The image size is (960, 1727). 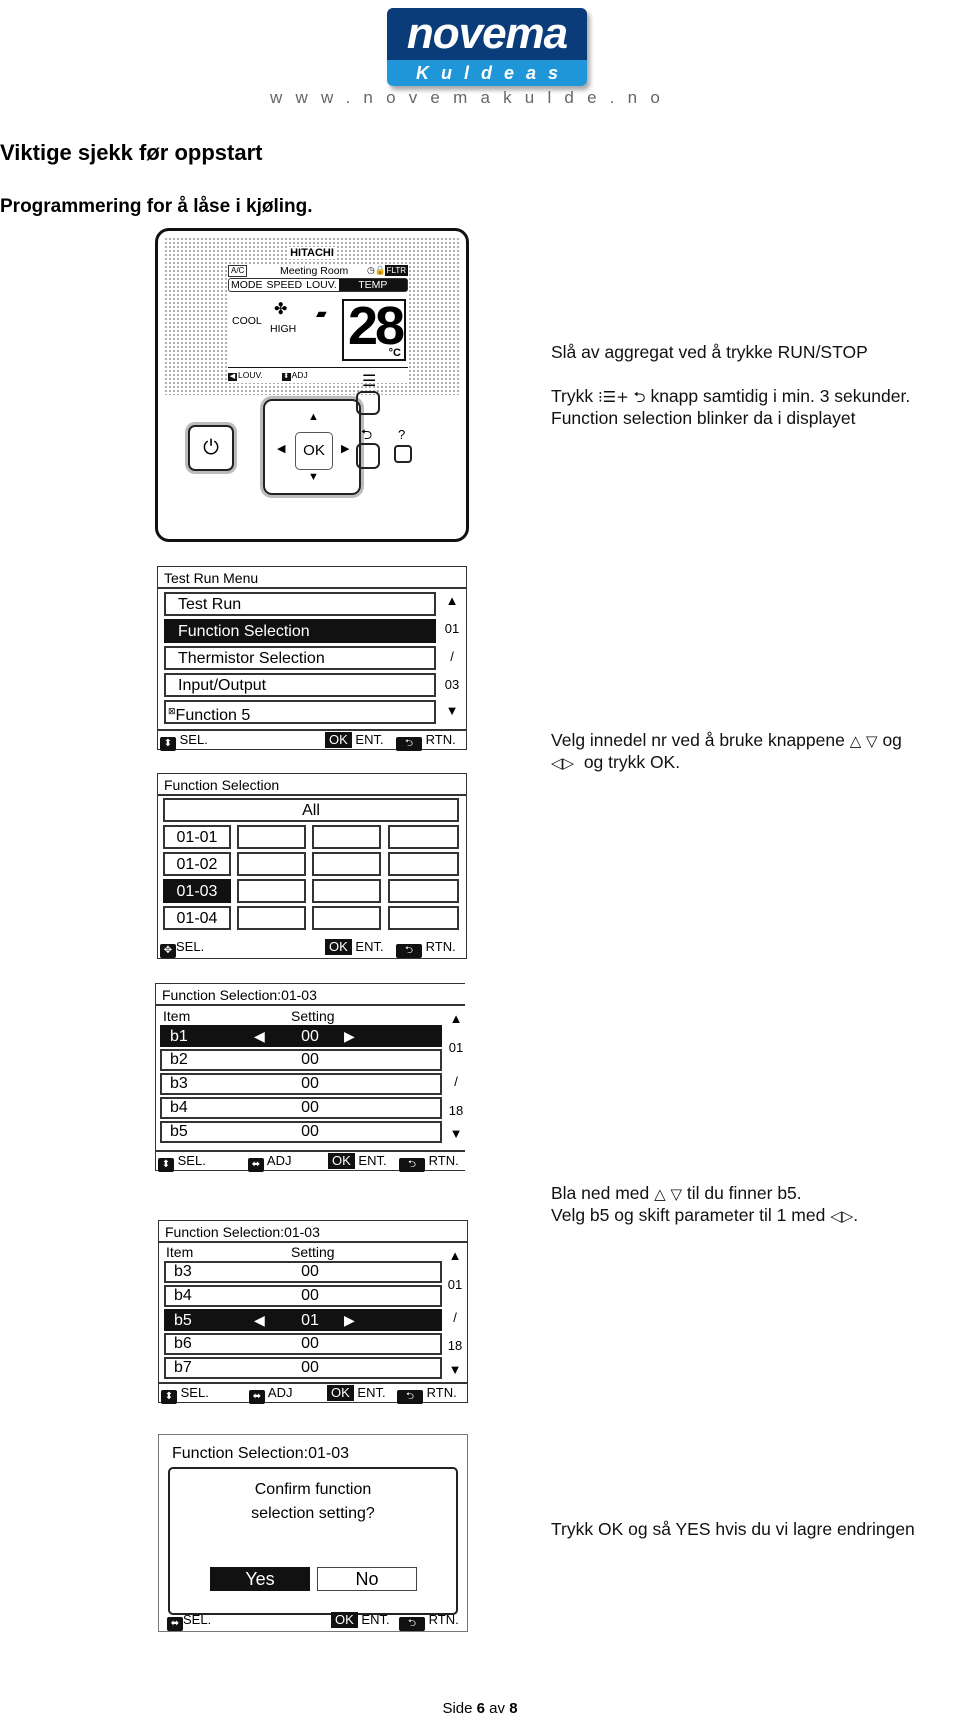 I want to click on menu-item-selected: Function Selection, so click(x=300, y=631).